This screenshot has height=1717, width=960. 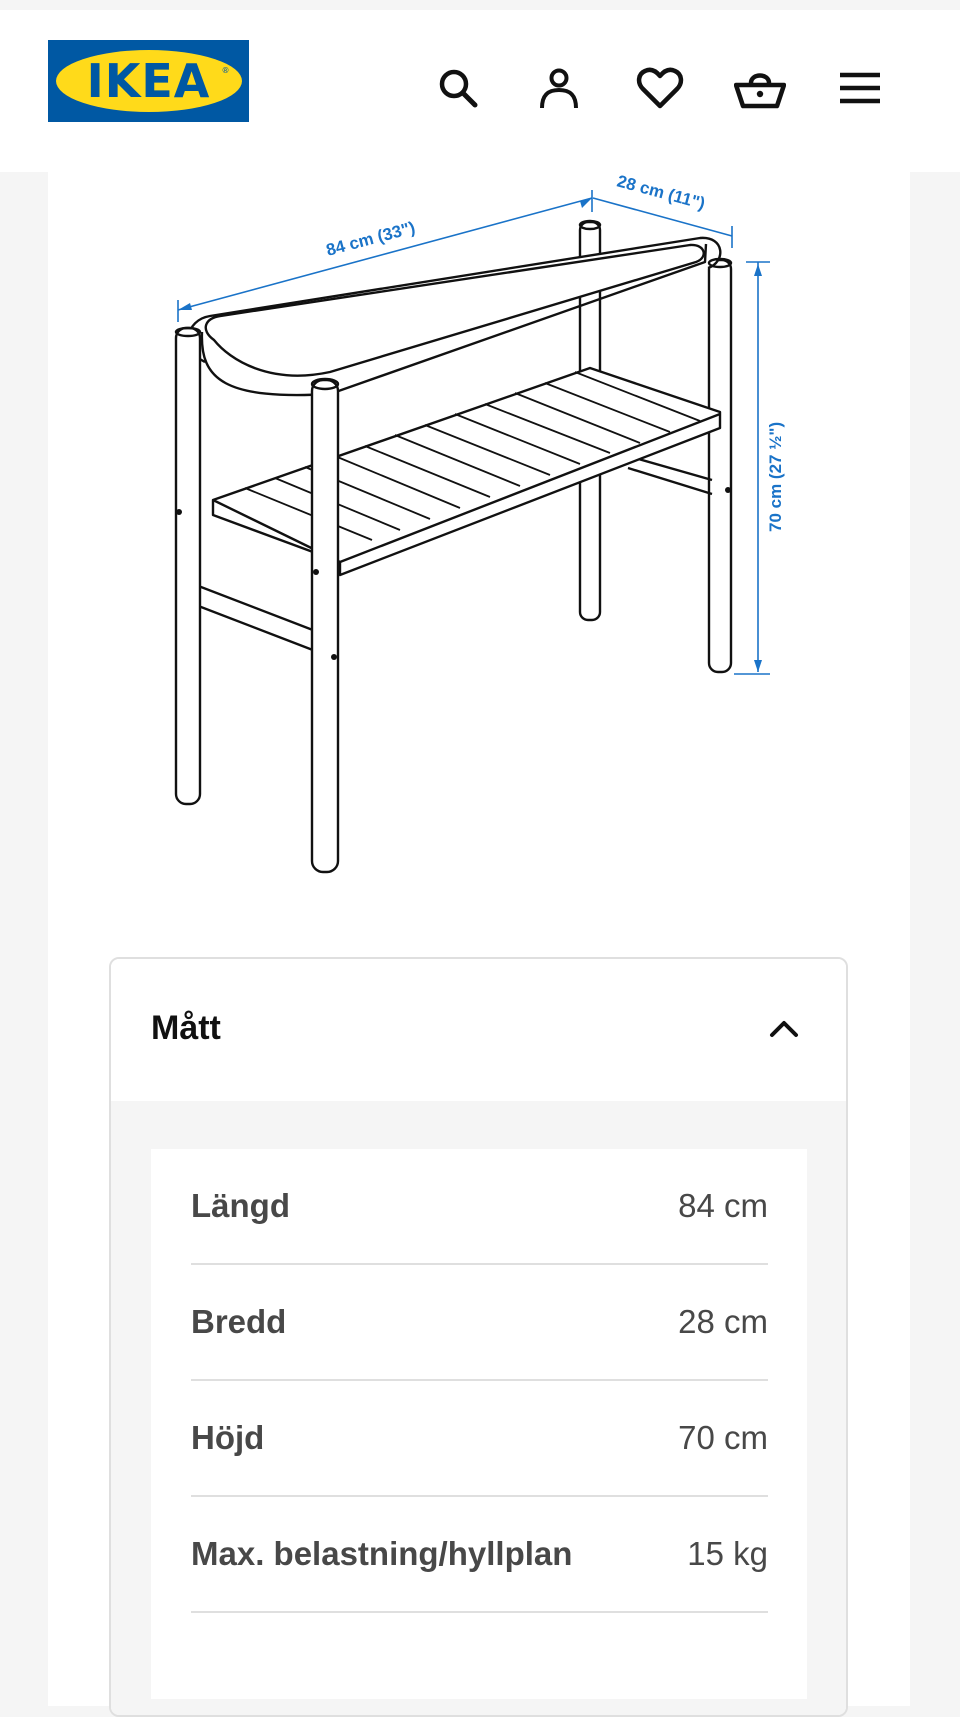 I want to click on site-header: IKEA ®, so click(x=480, y=91).